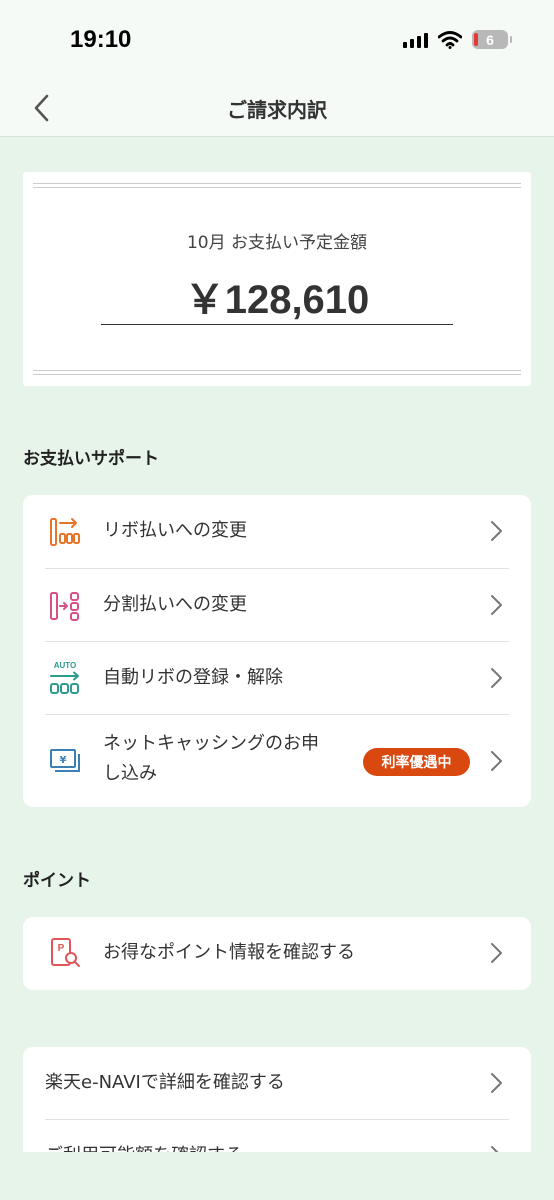  I want to click on menu-item-installment: 分割払いへの変更, so click(277, 605).